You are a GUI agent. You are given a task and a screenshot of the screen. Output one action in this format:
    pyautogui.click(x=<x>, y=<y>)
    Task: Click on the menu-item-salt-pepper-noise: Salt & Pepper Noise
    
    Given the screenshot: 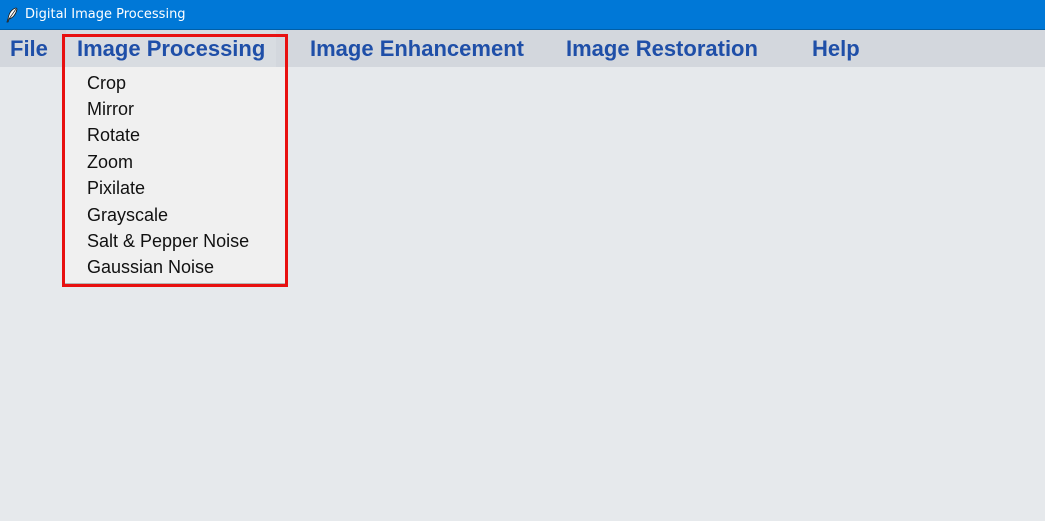 What is the action you would take?
    pyautogui.click(x=168, y=241)
    